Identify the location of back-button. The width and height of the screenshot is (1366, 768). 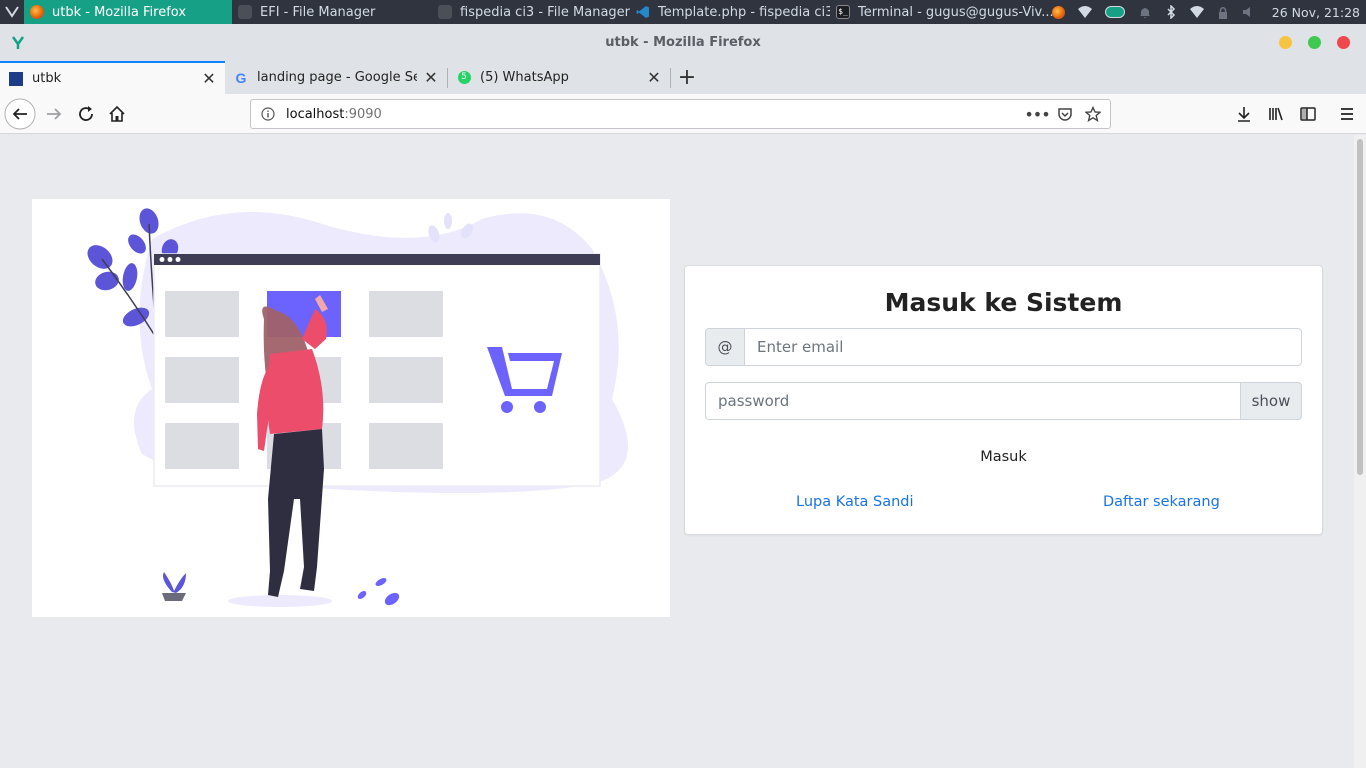
(20, 114).